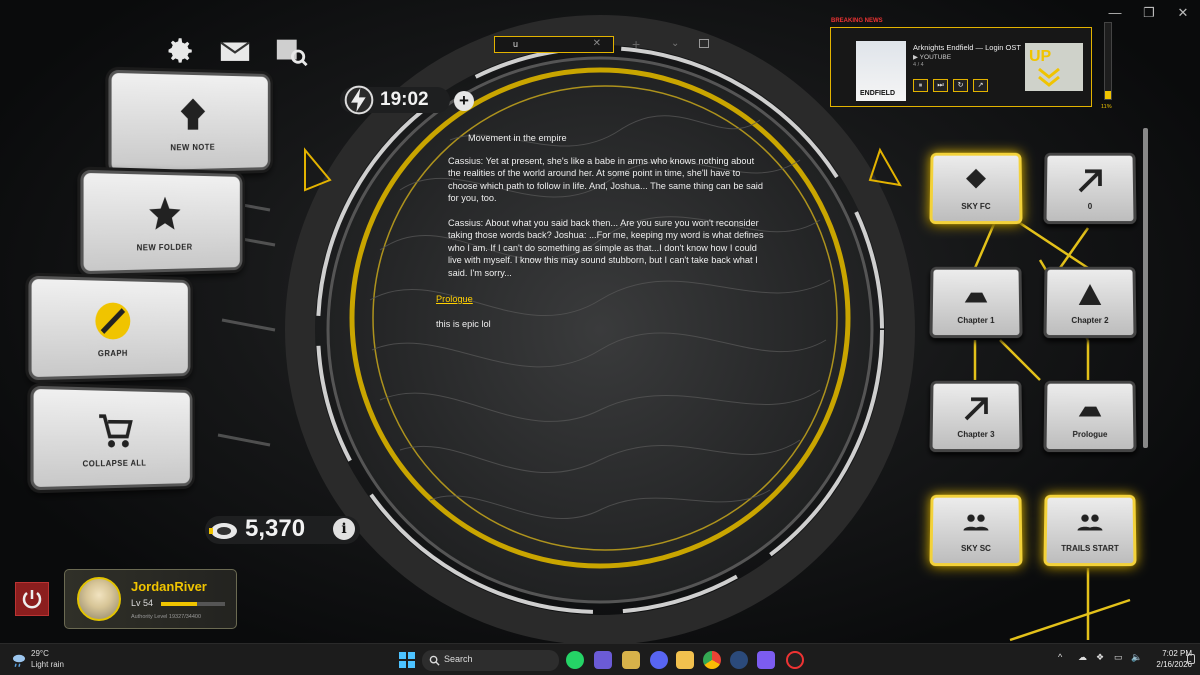 Image resolution: width=1200 pixels, height=675 pixels. Describe the element at coordinates (980, 85) in the screenshot. I see `open-external-button: ↗` at that location.